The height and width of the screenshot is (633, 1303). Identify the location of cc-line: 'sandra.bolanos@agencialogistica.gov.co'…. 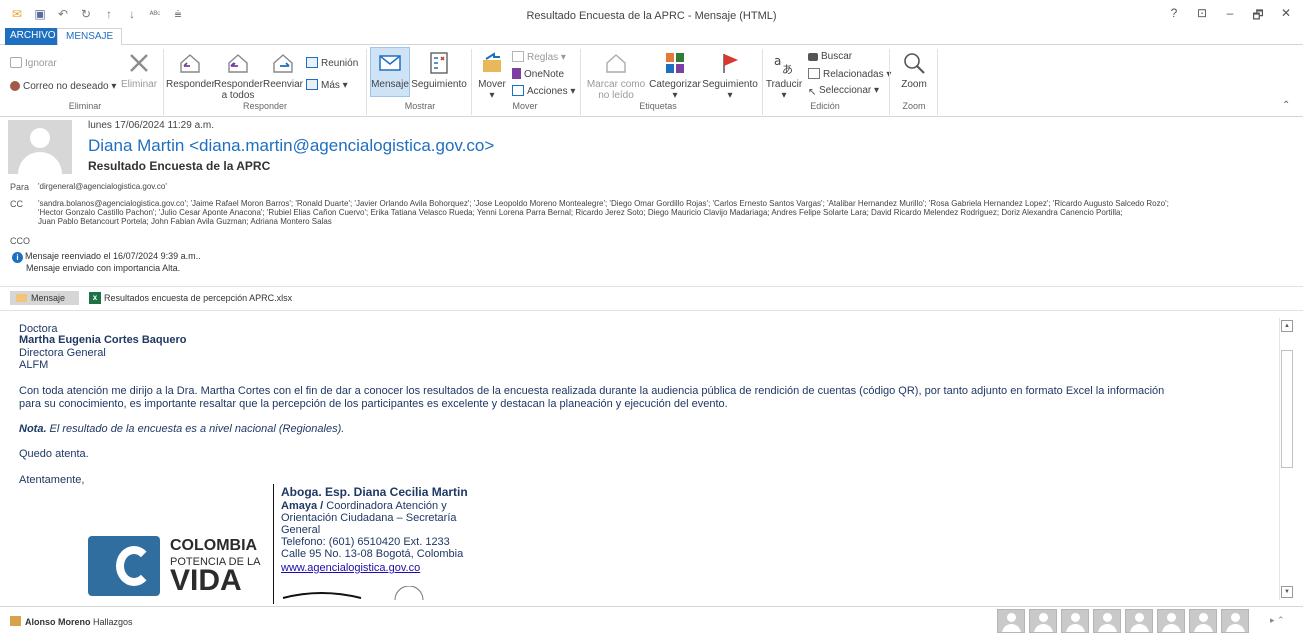
(603, 203).